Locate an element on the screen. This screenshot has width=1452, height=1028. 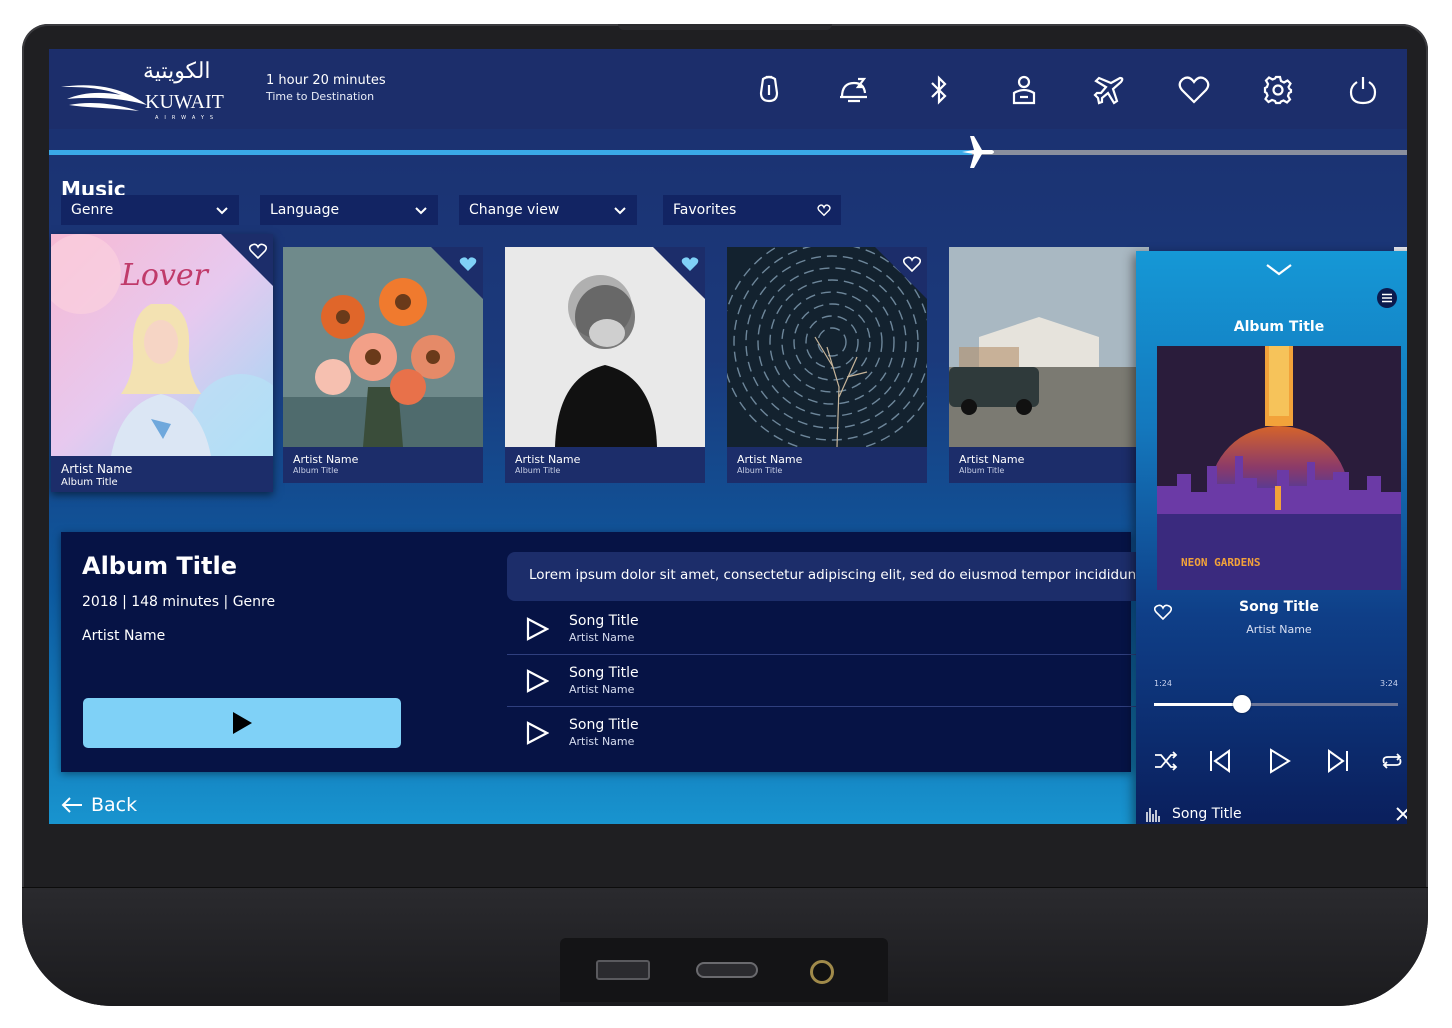
repeat-icon is located at coordinates (1392, 761).